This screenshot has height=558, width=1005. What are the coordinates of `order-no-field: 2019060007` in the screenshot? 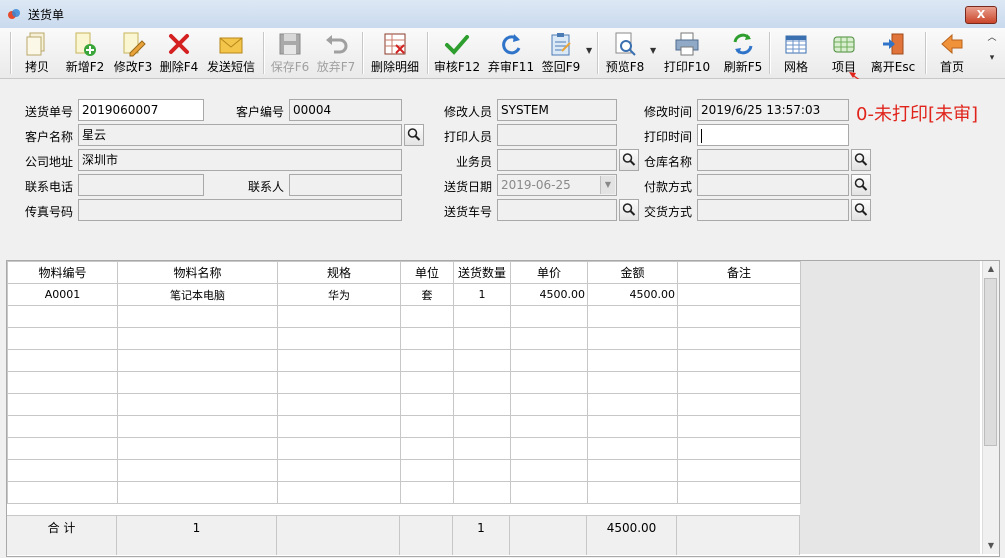 It's located at (141, 110).